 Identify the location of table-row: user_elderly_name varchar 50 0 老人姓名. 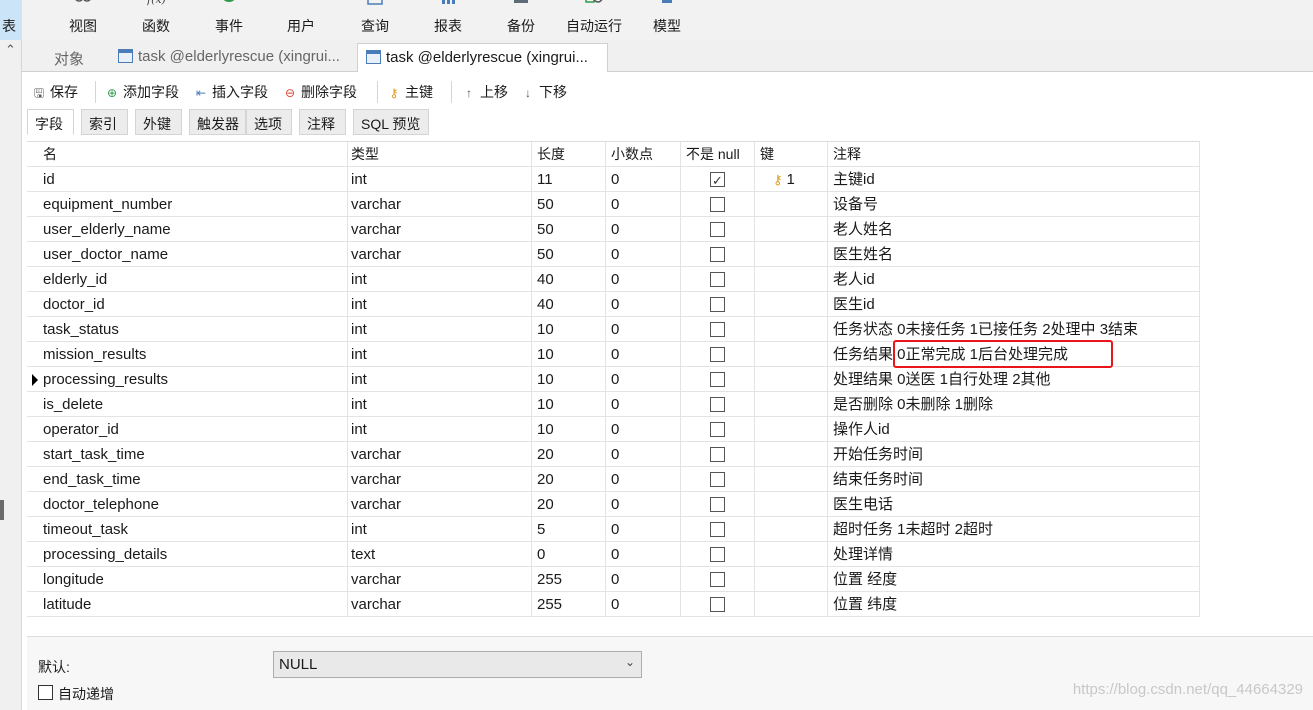
(613, 229).